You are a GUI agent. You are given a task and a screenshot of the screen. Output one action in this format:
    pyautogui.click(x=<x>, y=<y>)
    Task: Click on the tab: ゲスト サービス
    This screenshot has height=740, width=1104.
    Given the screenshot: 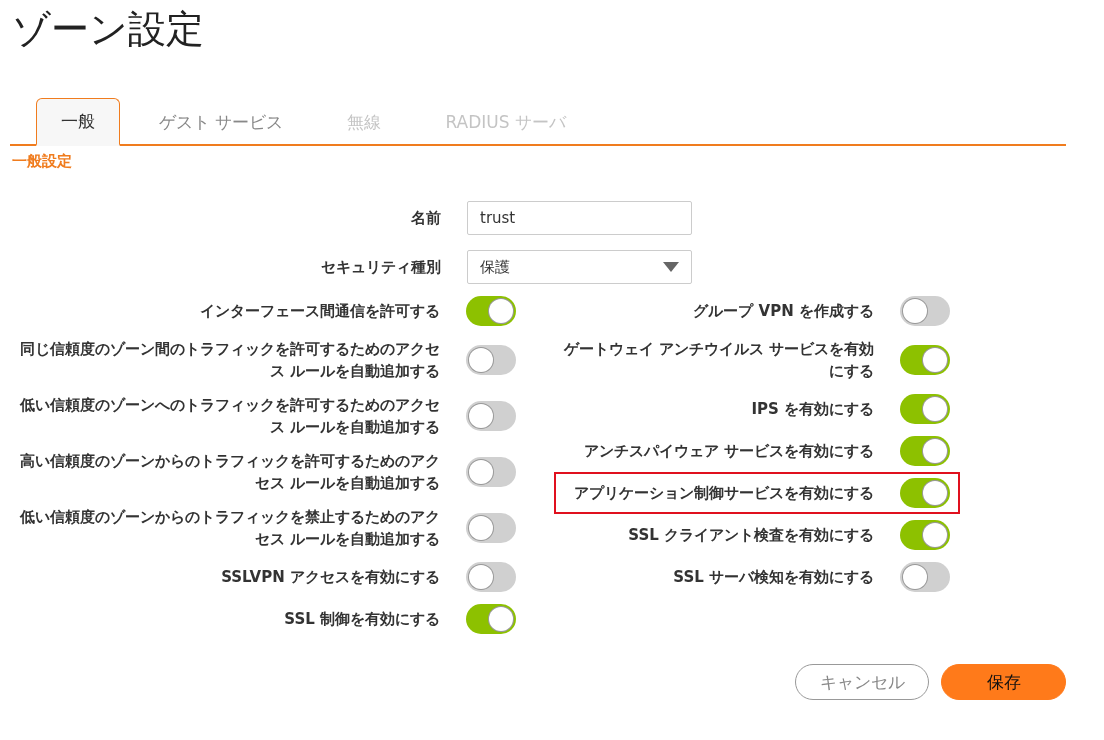 What is the action you would take?
    pyautogui.click(x=221, y=122)
    